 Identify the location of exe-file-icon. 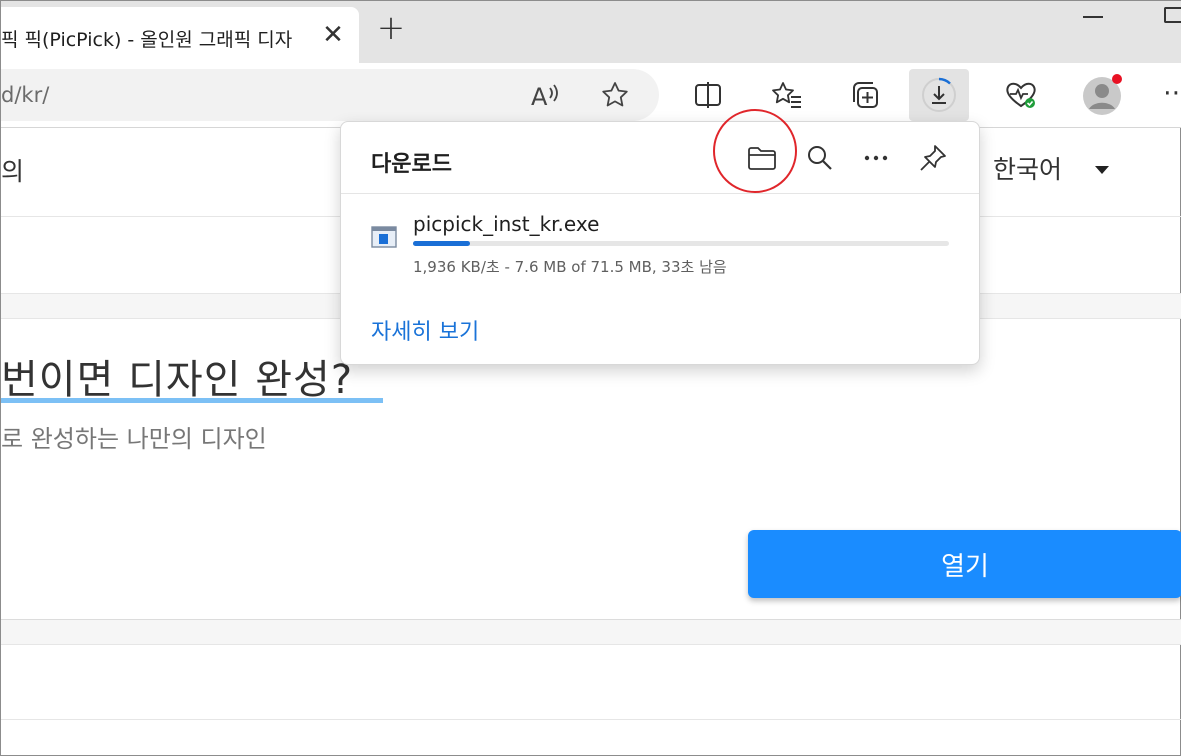
(384, 237).